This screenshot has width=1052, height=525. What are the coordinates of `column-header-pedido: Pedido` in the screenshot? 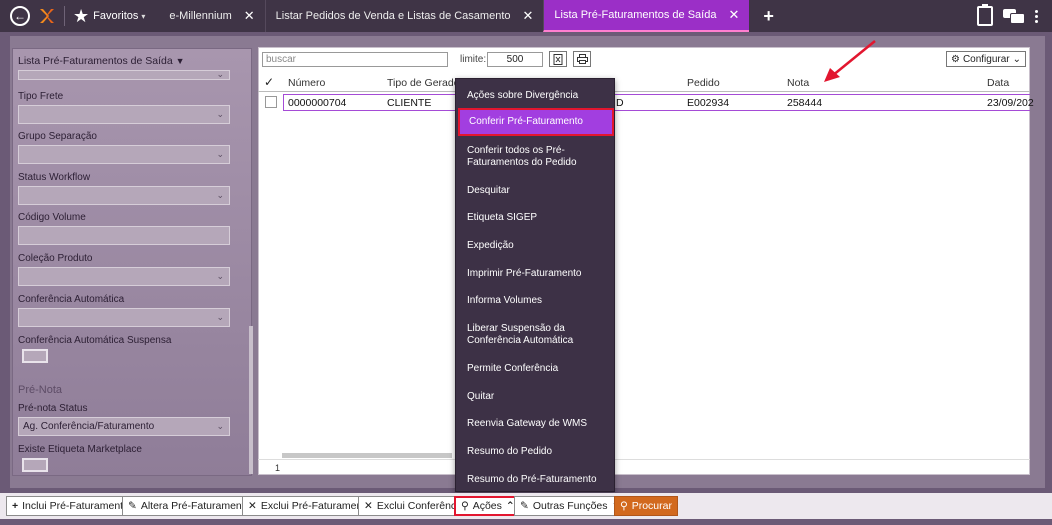 It's located at (703, 83).